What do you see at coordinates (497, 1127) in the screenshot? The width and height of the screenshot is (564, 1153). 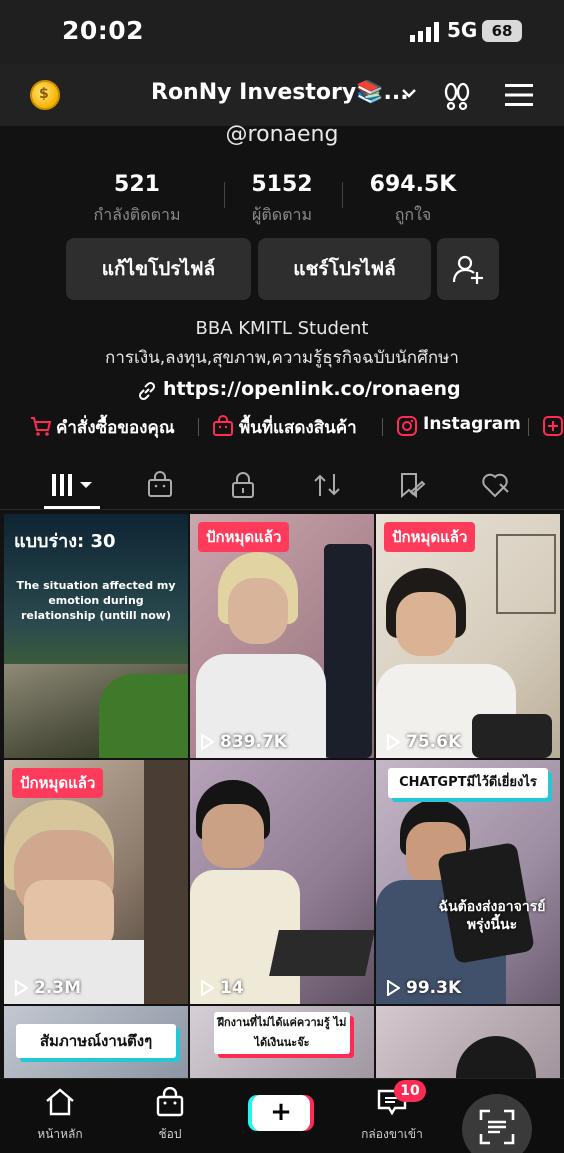 I see `scan-icon` at bounding box center [497, 1127].